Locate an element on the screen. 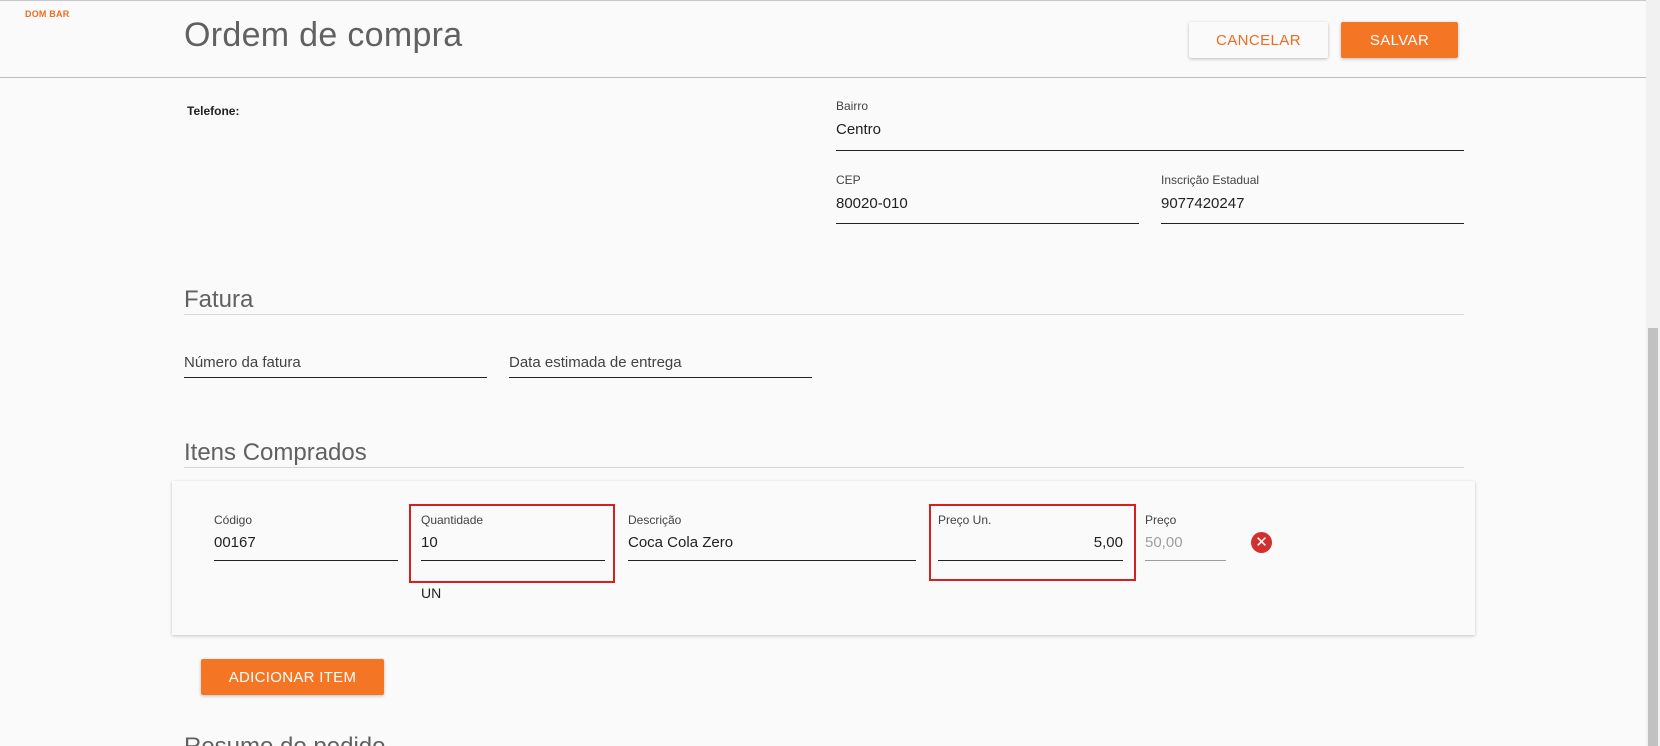  cep-label: CEP is located at coordinates (848, 180).